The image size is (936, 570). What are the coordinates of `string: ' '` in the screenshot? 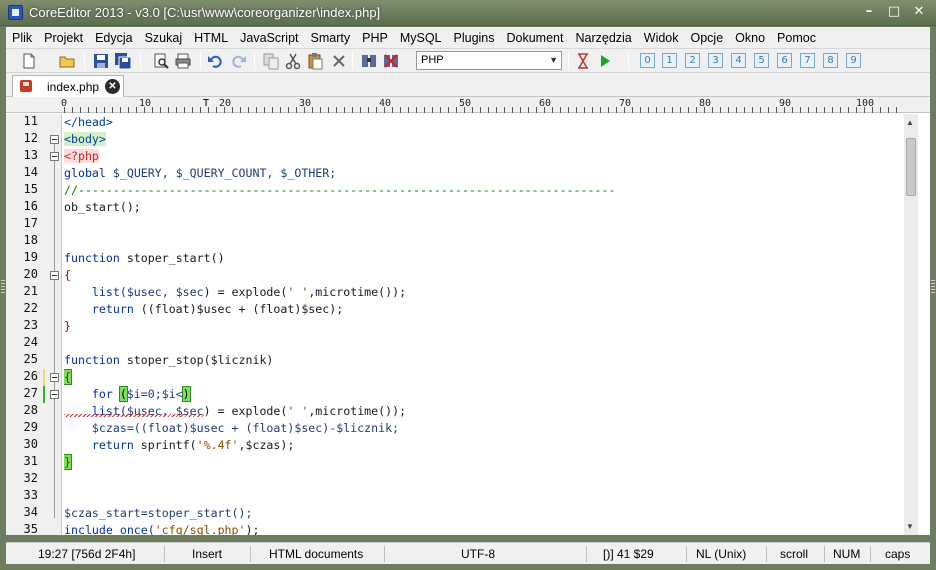 It's located at (298, 411).